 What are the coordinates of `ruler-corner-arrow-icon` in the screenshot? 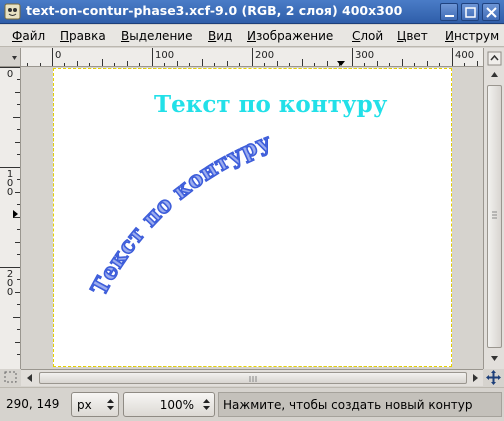 It's located at (14, 58).